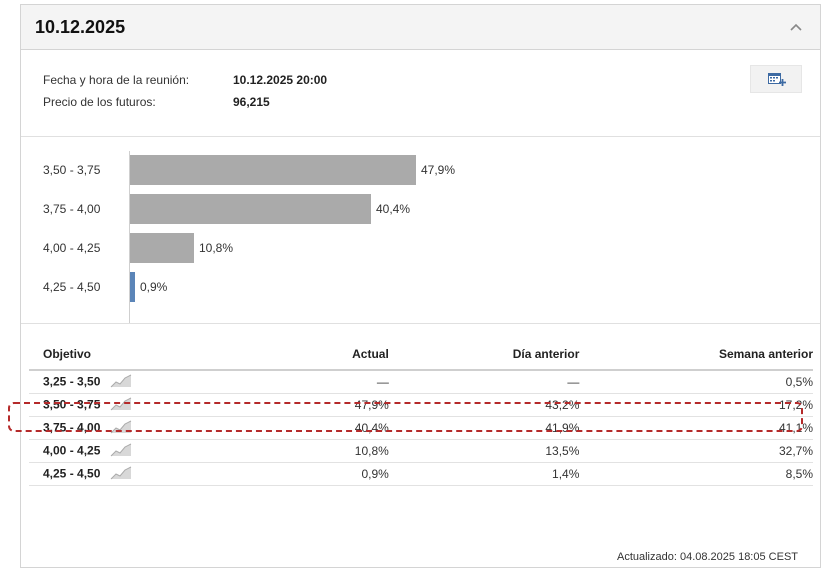 The image size is (825, 572). What do you see at coordinates (99, 102) in the screenshot?
I see `futures-price-label: Precio de los futuros:` at bounding box center [99, 102].